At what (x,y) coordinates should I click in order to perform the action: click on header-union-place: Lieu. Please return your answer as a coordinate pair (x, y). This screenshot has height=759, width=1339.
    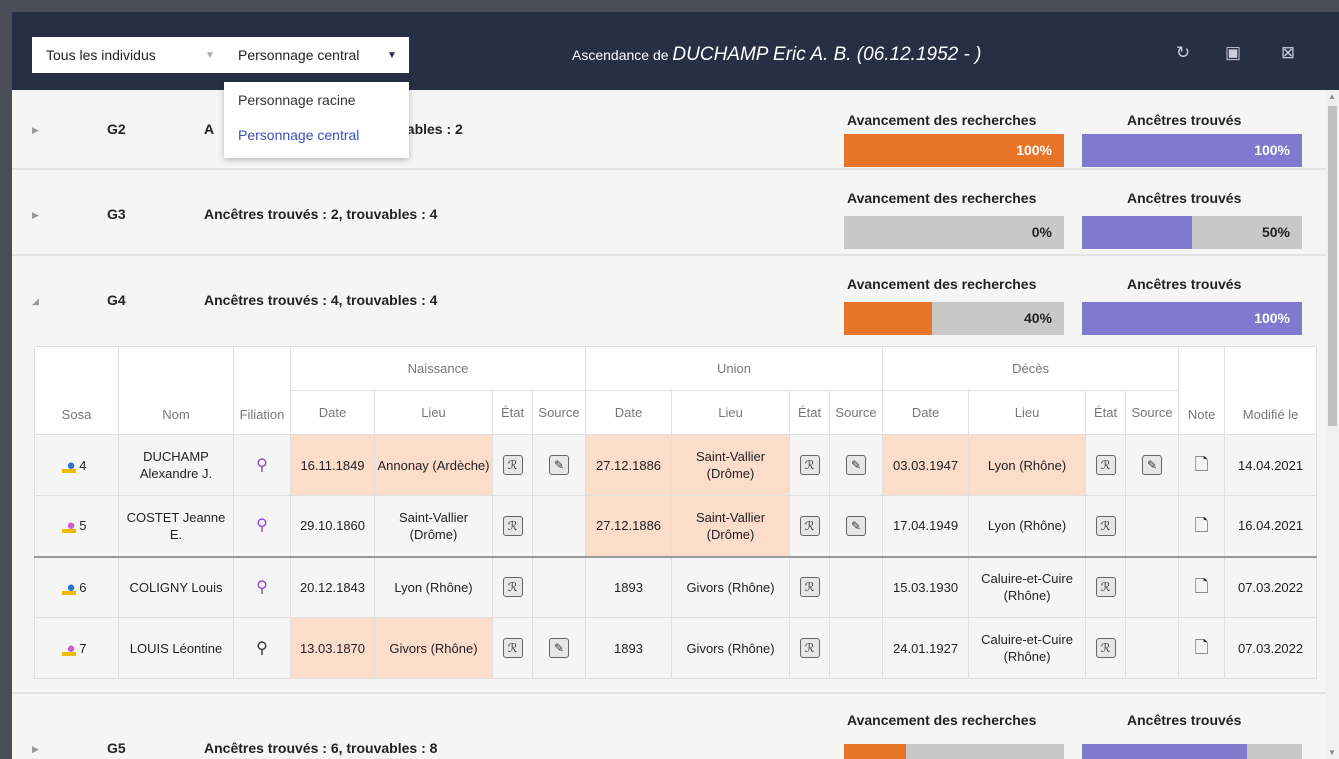
    Looking at the image, I should click on (731, 412).